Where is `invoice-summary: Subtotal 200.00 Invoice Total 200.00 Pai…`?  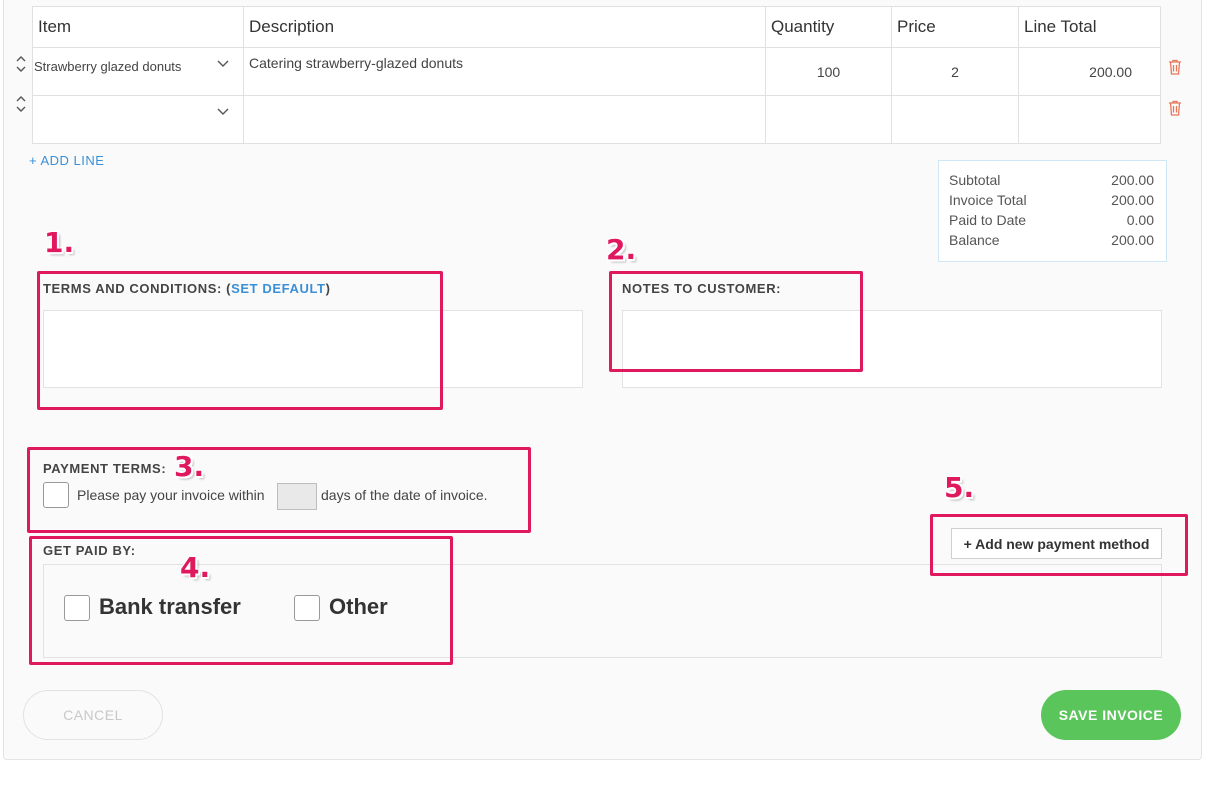
invoice-summary: Subtotal 200.00 Invoice Total 200.00 Pai… is located at coordinates (1052, 211).